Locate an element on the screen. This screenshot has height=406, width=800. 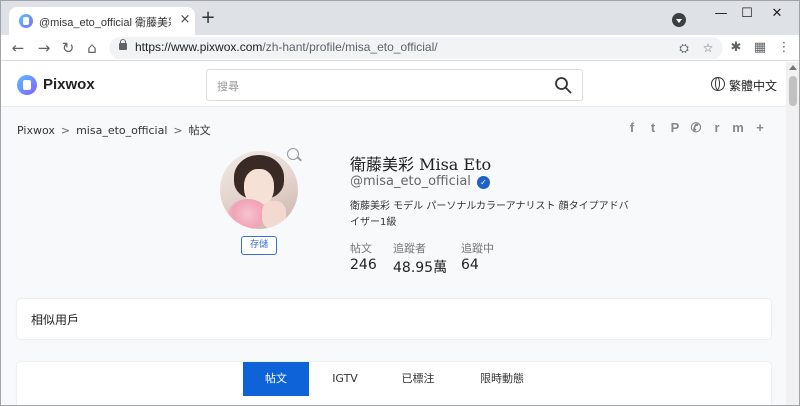
similar-users-panel: 相似用戶 is located at coordinates (394, 319).